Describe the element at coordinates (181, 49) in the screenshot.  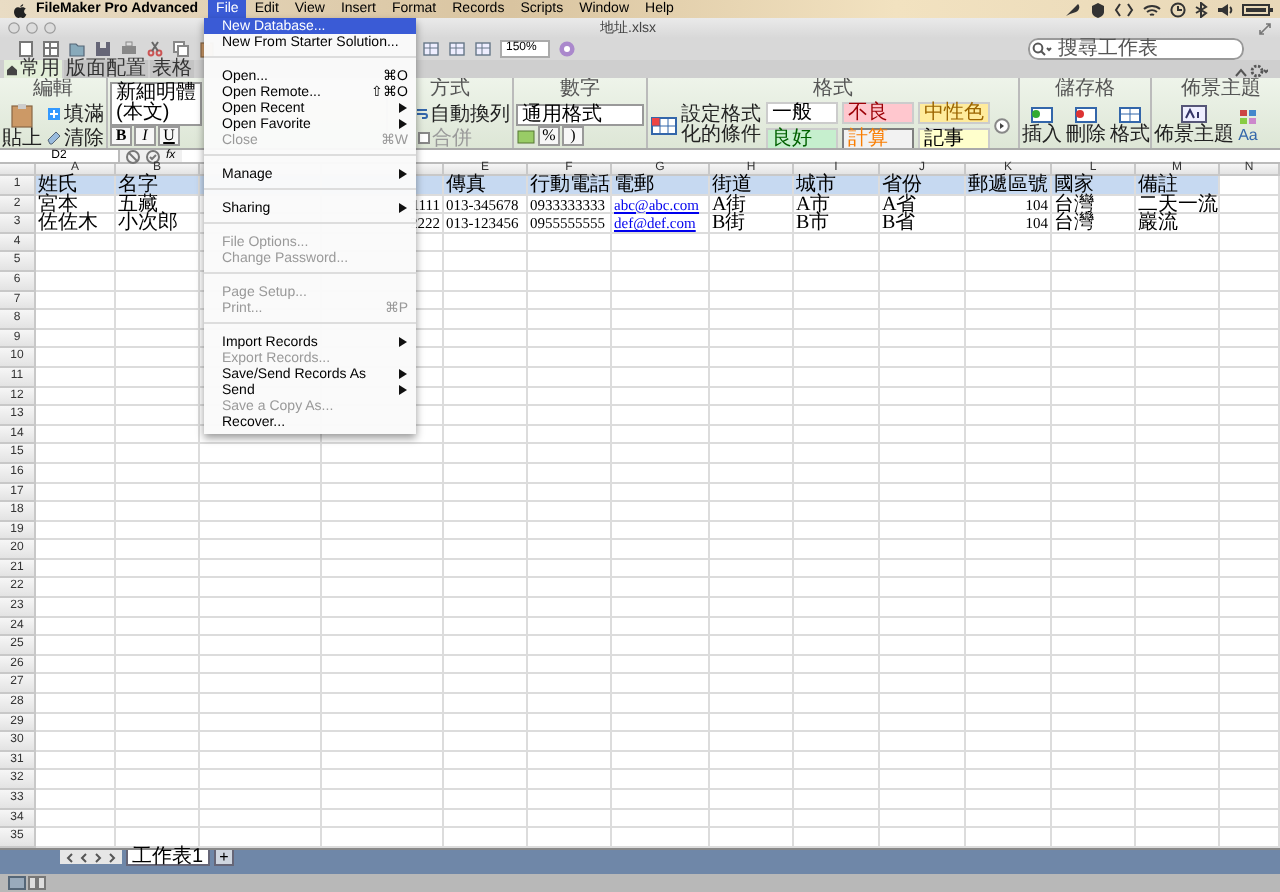
I see `copy-icon` at that location.